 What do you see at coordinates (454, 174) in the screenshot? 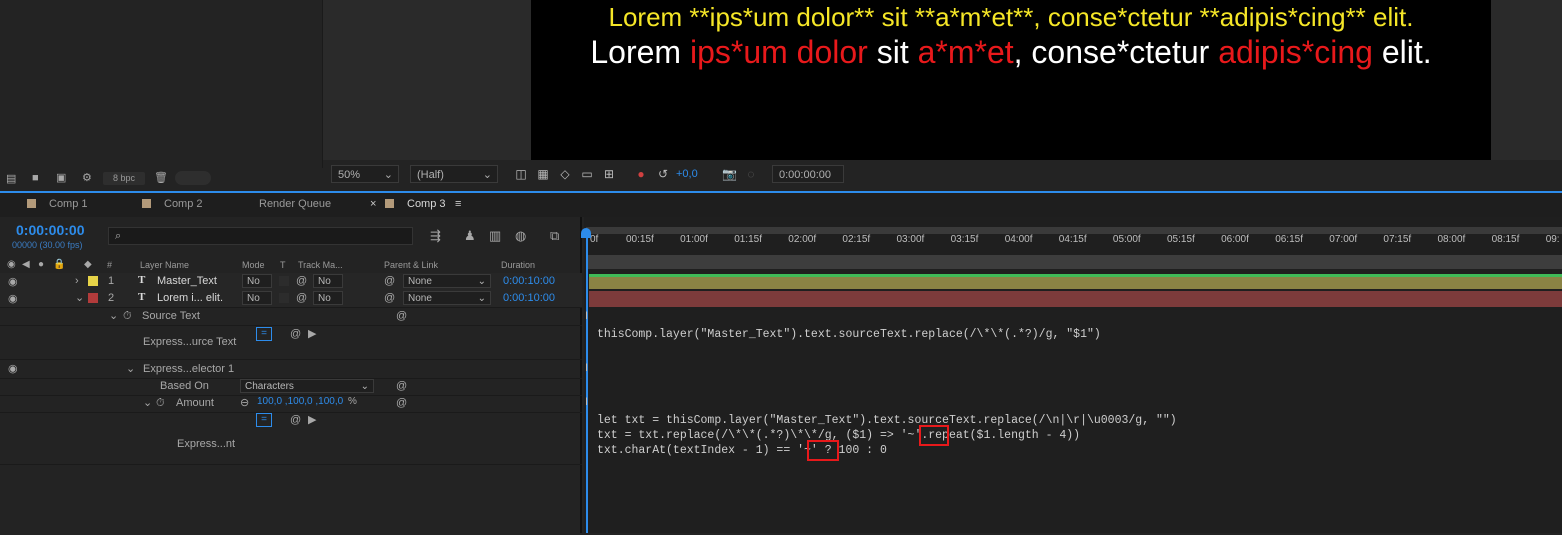
I see `resolution-dropdown: (Half) ⌄` at bounding box center [454, 174].